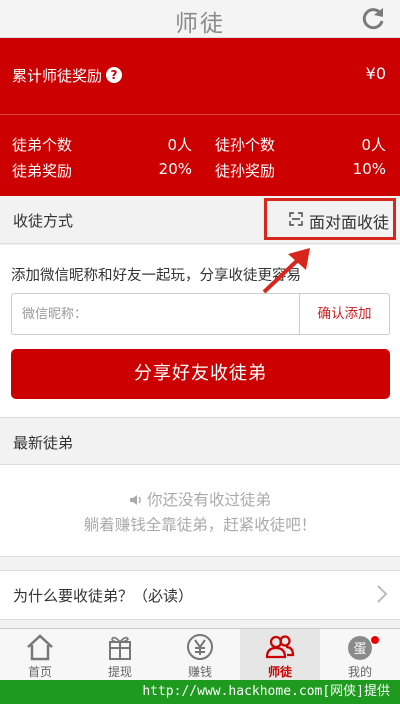 The height and width of the screenshot is (704, 400). Describe the element at coordinates (179, 145) in the screenshot. I see `apprentice-count-value: 0人` at that location.